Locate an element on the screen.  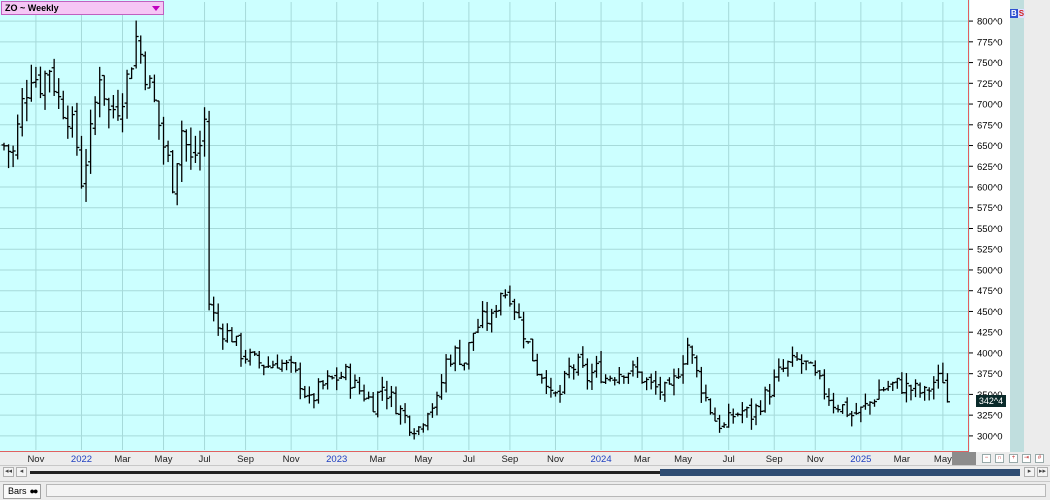
price-tick-label: 800^0 is located at coordinates (990, 22).